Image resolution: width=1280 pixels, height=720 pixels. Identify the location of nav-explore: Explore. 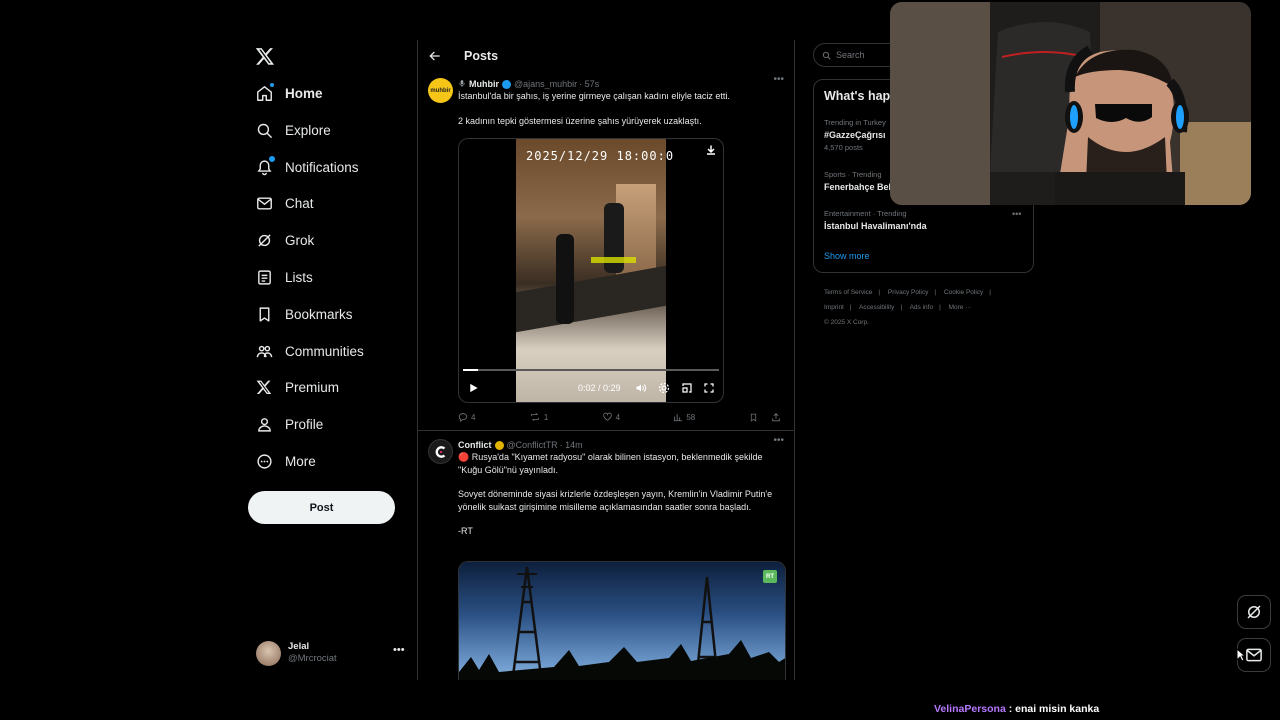
(293, 130).